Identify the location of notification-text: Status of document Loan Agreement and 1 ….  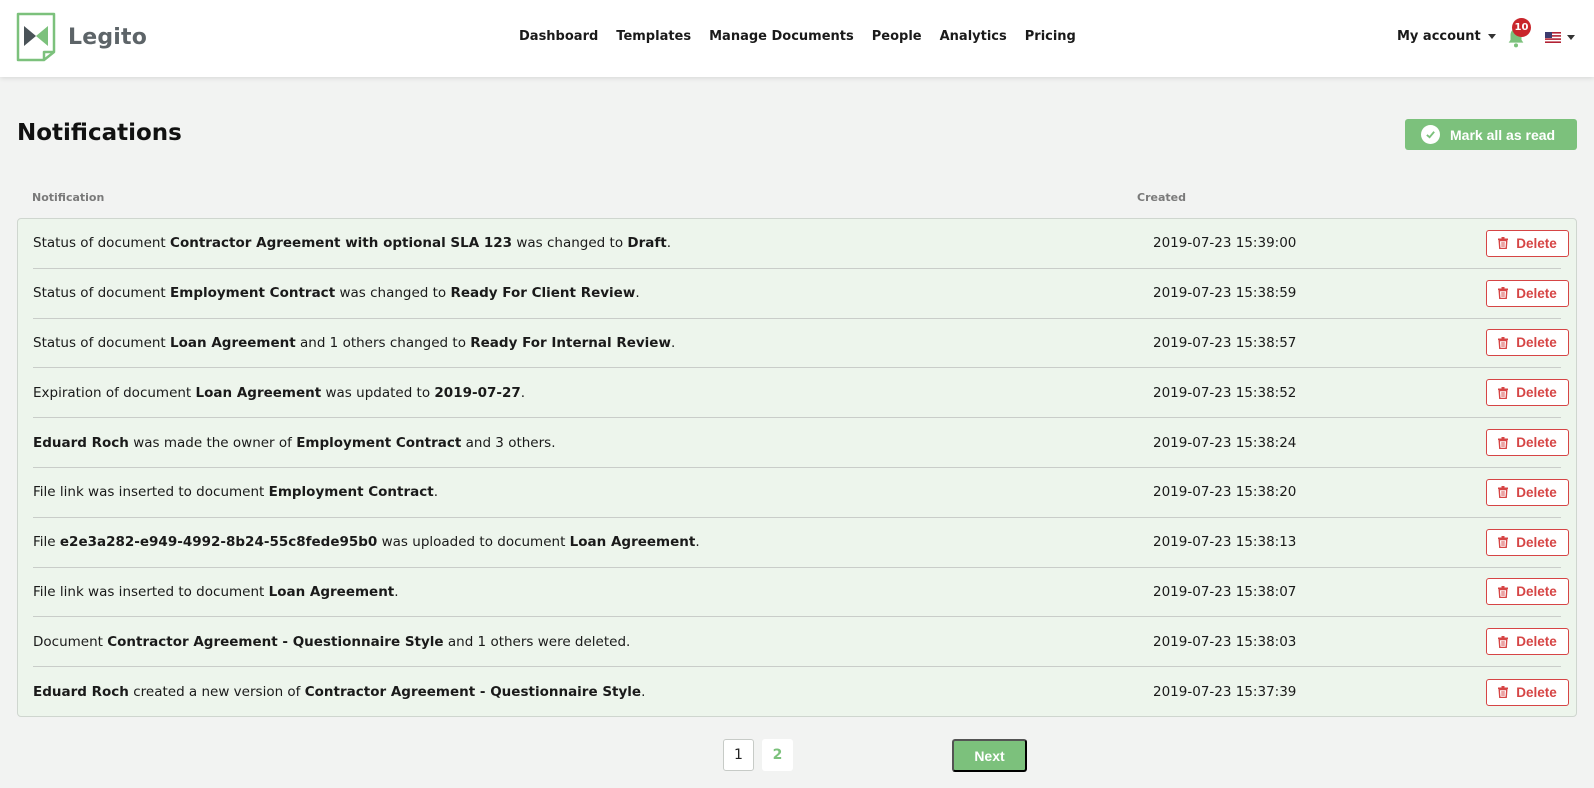
(354, 343).